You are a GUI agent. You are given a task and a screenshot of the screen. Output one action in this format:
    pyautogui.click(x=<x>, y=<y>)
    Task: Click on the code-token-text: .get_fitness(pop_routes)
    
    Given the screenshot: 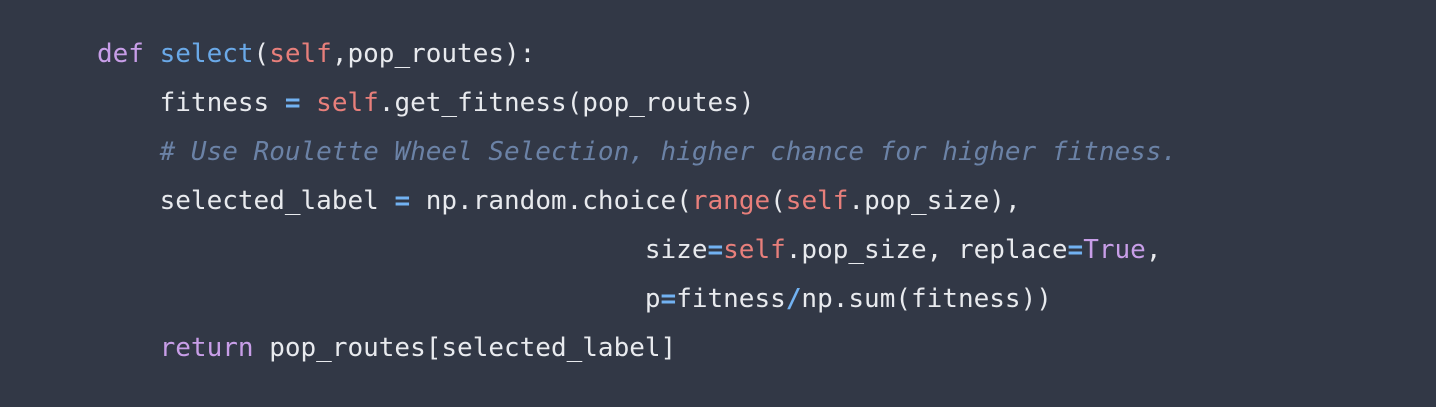 What is the action you would take?
    pyautogui.click(x=566, y=103)
    